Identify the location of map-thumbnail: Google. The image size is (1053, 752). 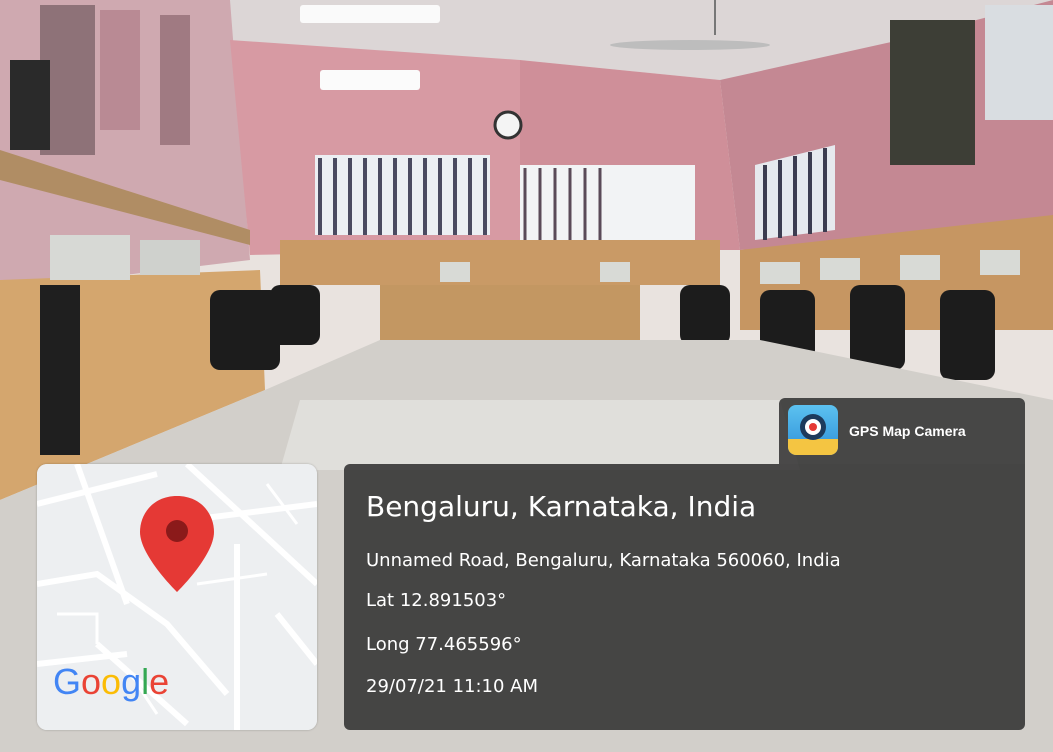
(177, 597).